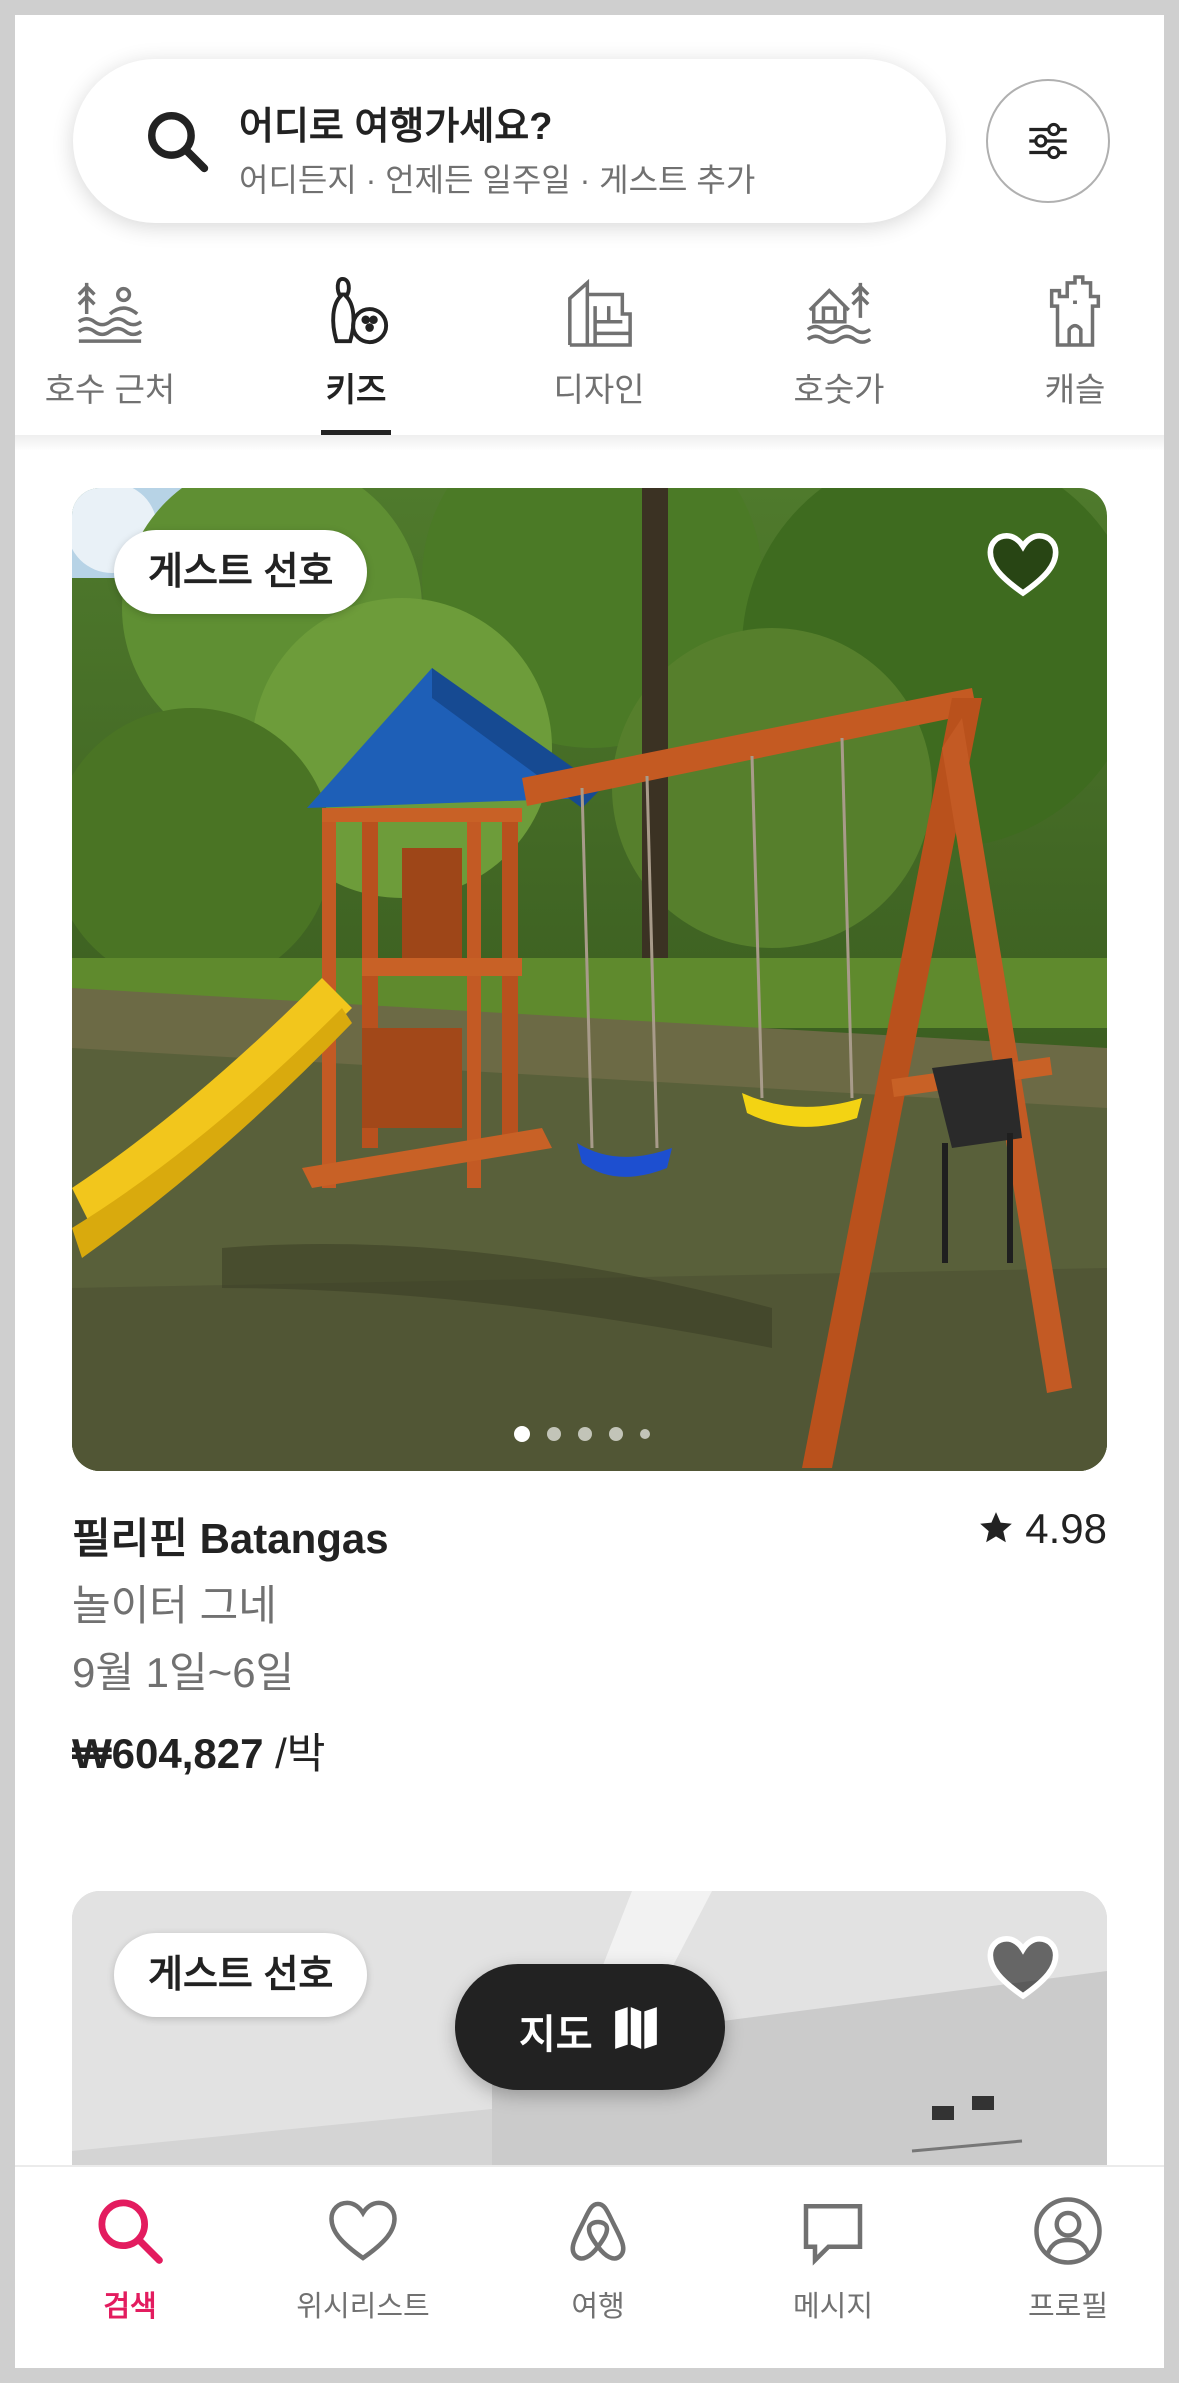  I want to click on listing-location: 필리핀 Batangas, so click(230, 1535).